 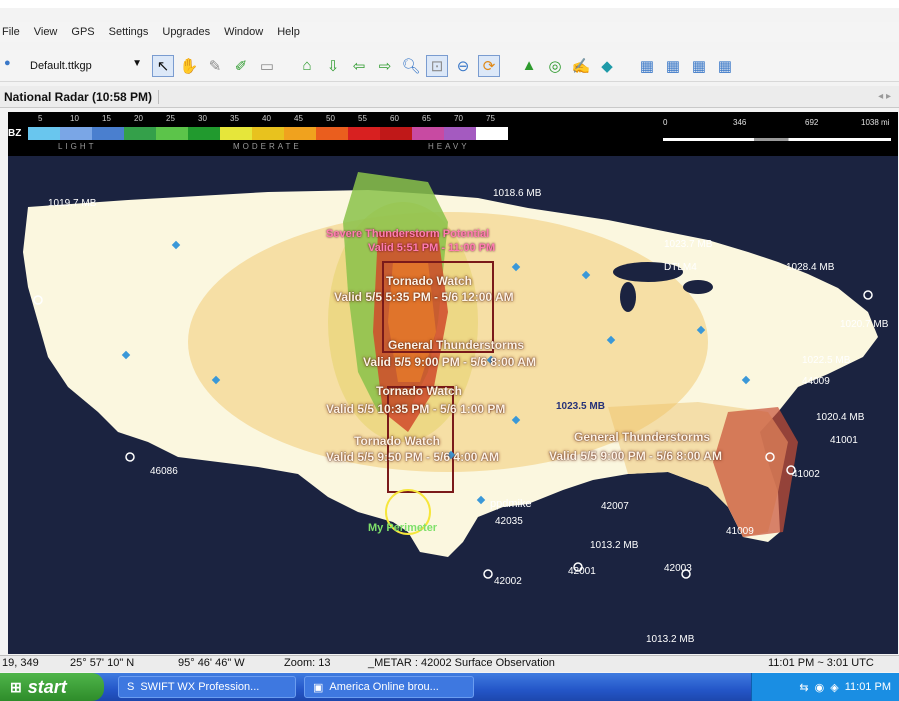 What do you see at coordinates (678, 568) in the screenshot?
I see `station-label: 42003` at bounding box center [678, 568].